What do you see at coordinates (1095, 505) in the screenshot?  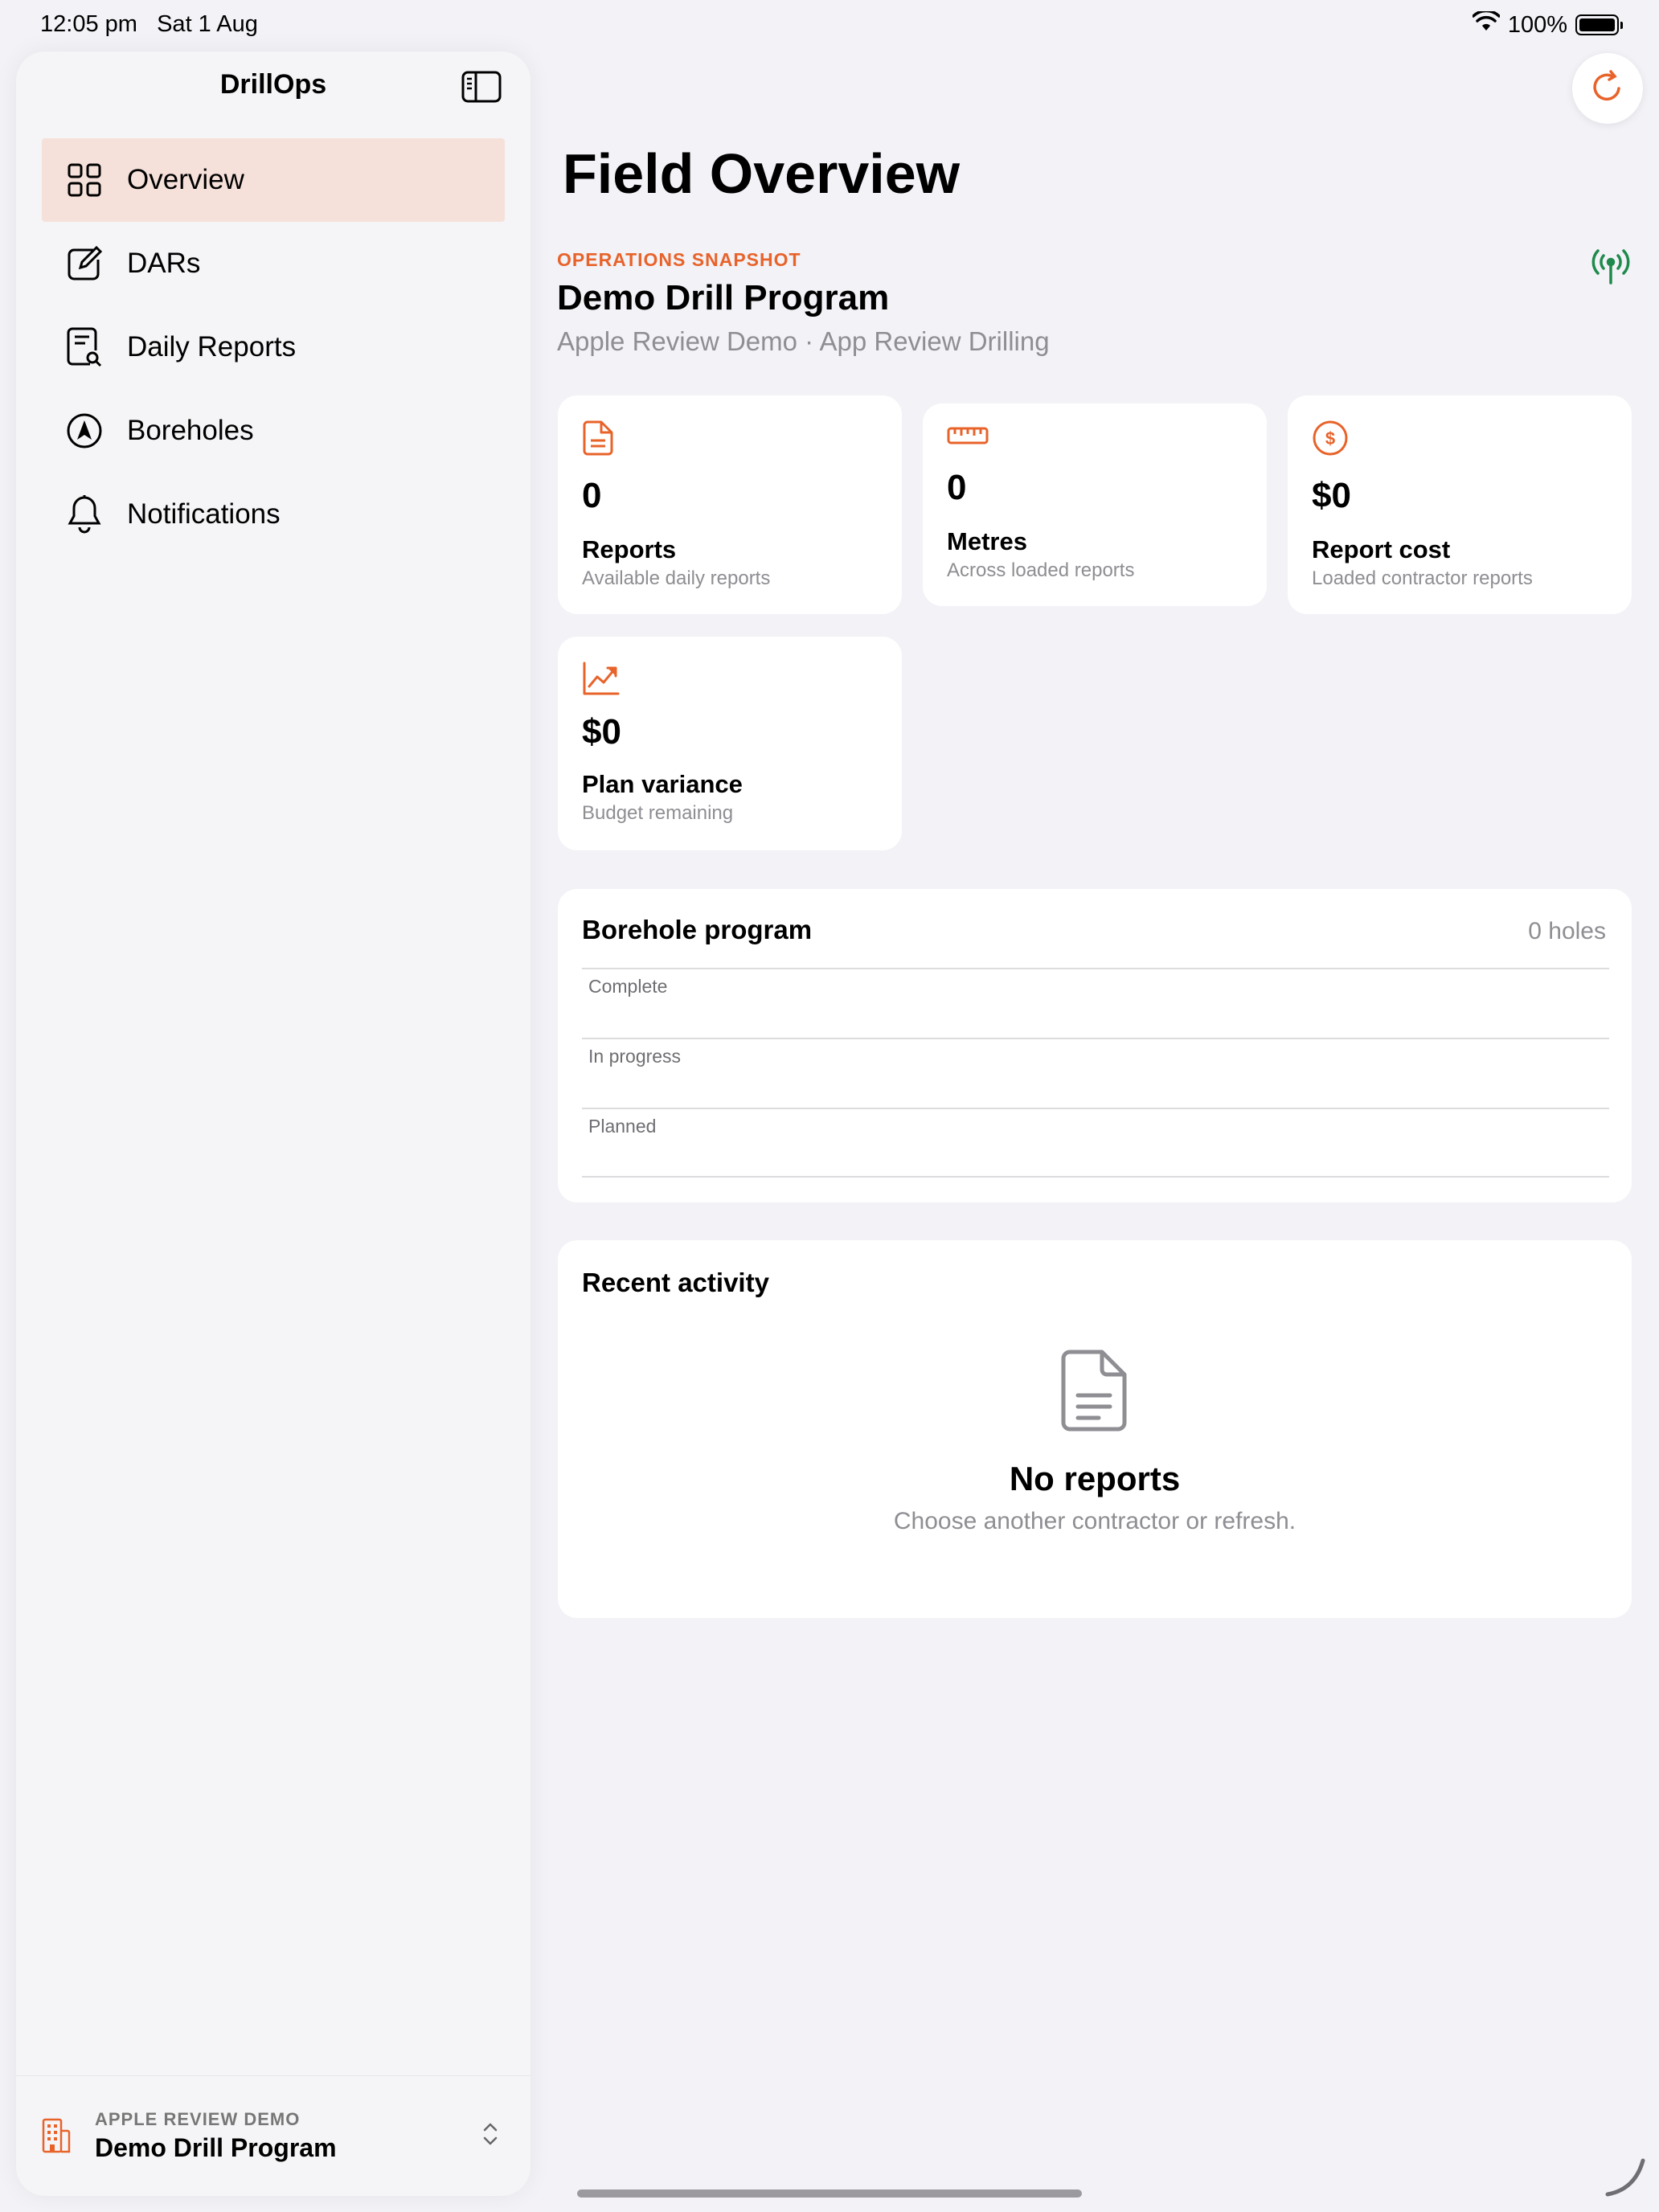 I see `stat-card-metres: 0 Metres Across loaded reports` at bounding box center [1095, 505].